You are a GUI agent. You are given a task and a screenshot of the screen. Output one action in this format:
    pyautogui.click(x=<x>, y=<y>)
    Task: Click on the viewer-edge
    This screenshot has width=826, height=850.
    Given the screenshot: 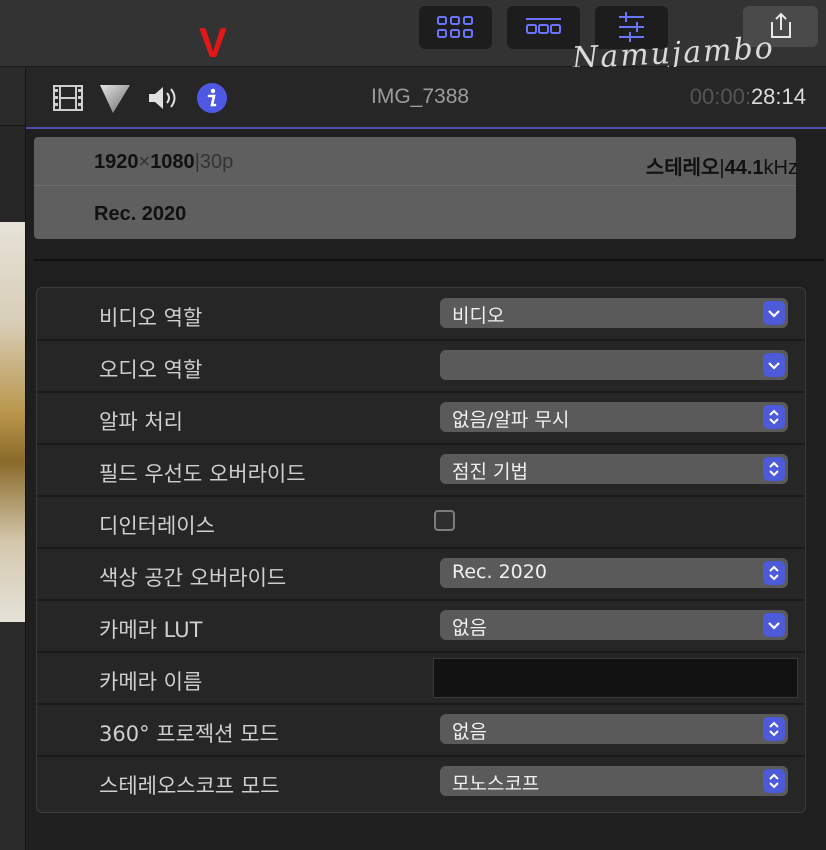 What is the action you would take?
    pyautogui.click(x=13, y=458)
    